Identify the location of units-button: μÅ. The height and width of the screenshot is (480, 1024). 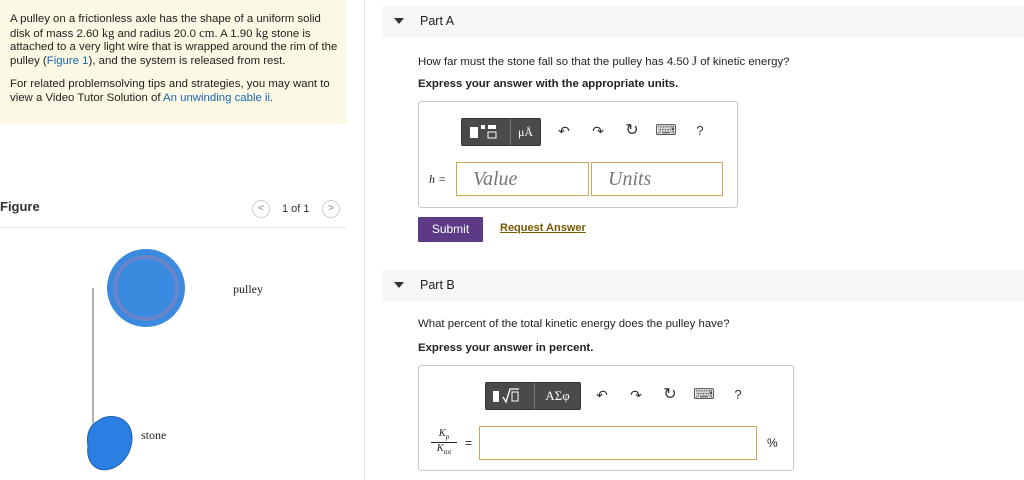
(525, 132).